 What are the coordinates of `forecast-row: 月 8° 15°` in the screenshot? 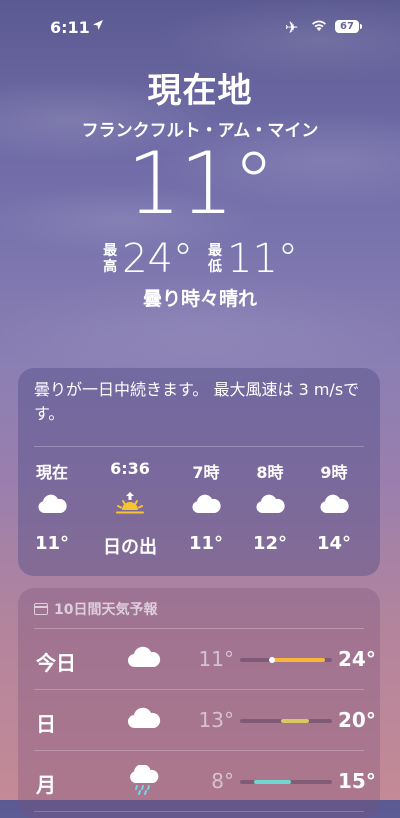 It's located at (205, 781).